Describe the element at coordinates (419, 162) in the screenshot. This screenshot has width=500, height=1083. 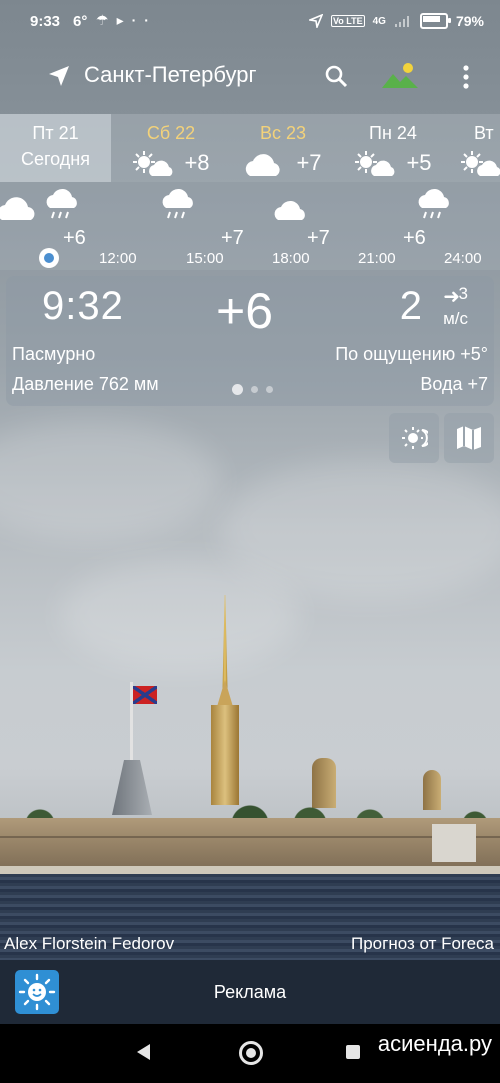
I see `day-temp: +5` at that location.